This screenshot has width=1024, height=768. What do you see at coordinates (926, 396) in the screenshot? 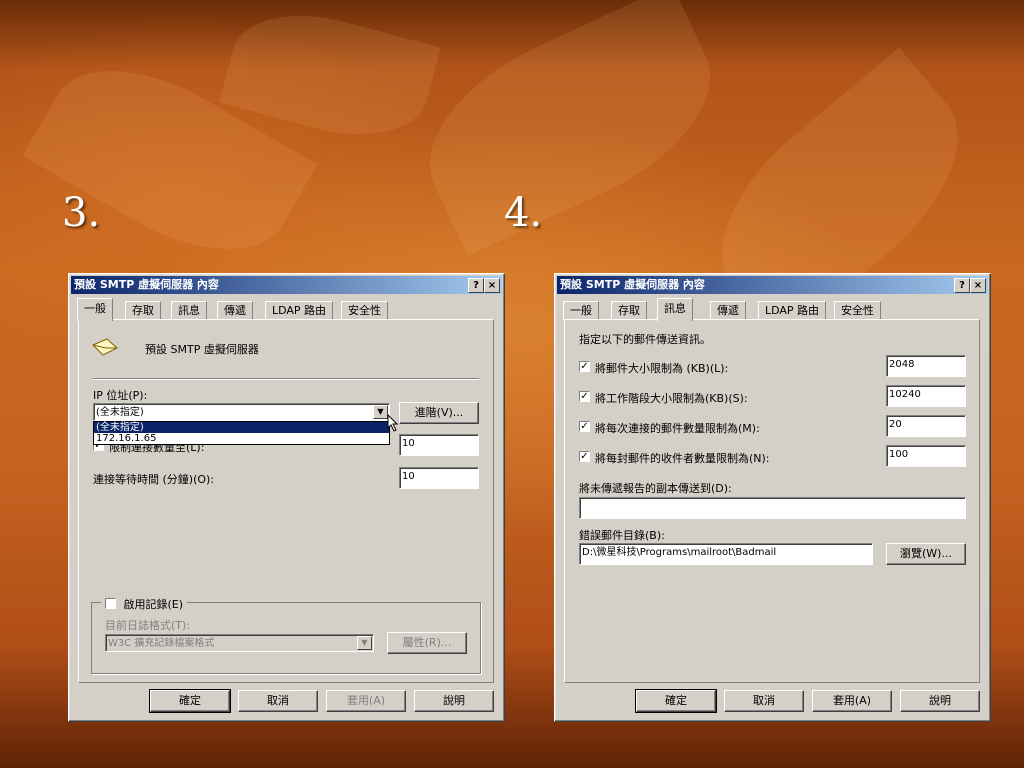
I see `limit-session-size-field: 10240` at bounding box center [926, 396].